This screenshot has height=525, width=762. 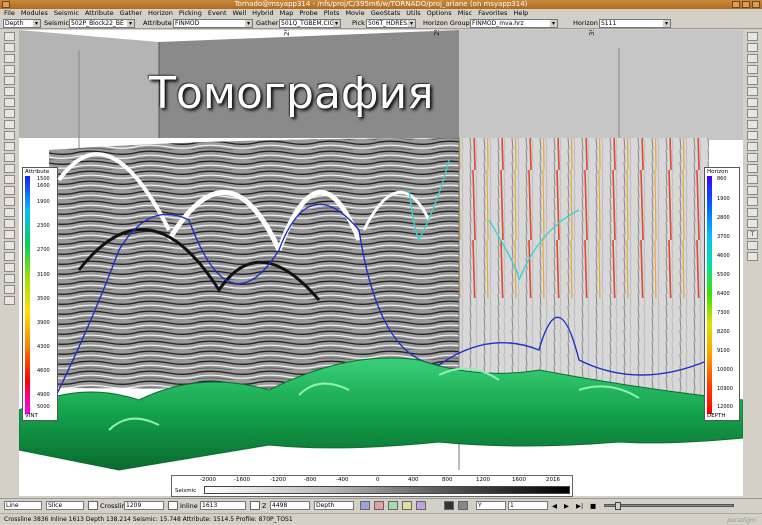 I want to click on pan-tool-icon, so click(x=9, y=47).